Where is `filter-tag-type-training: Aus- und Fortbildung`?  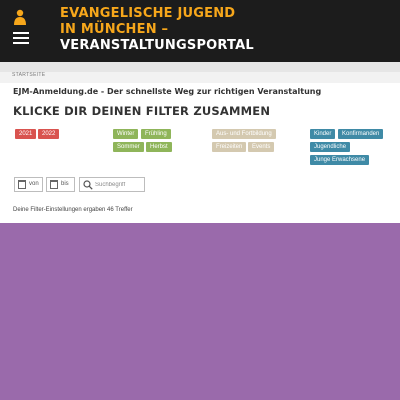 filter-tag-type-training: Aus- und Fortbildung is located at coordinates (244, 134).